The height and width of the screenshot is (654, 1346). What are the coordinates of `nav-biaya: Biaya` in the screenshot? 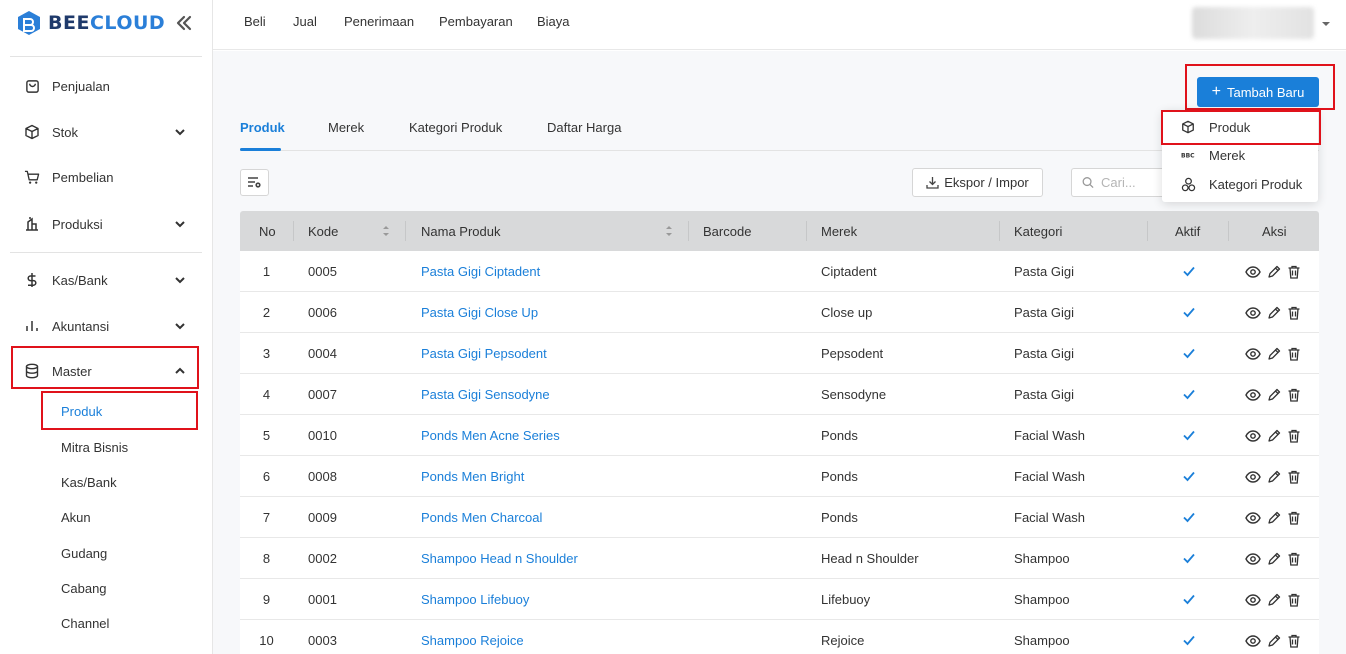 It's located at (553, 21).